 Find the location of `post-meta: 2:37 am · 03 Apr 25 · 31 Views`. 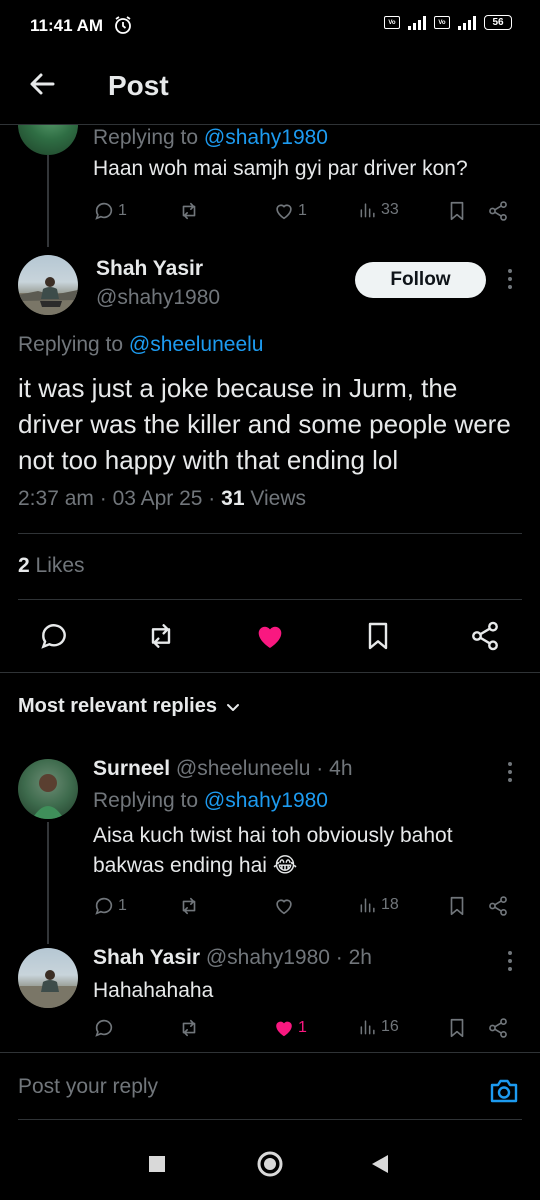

post-meta: 2:37 am · 03 Apr 25 · 31 Views is located at coordinates (162, 498).